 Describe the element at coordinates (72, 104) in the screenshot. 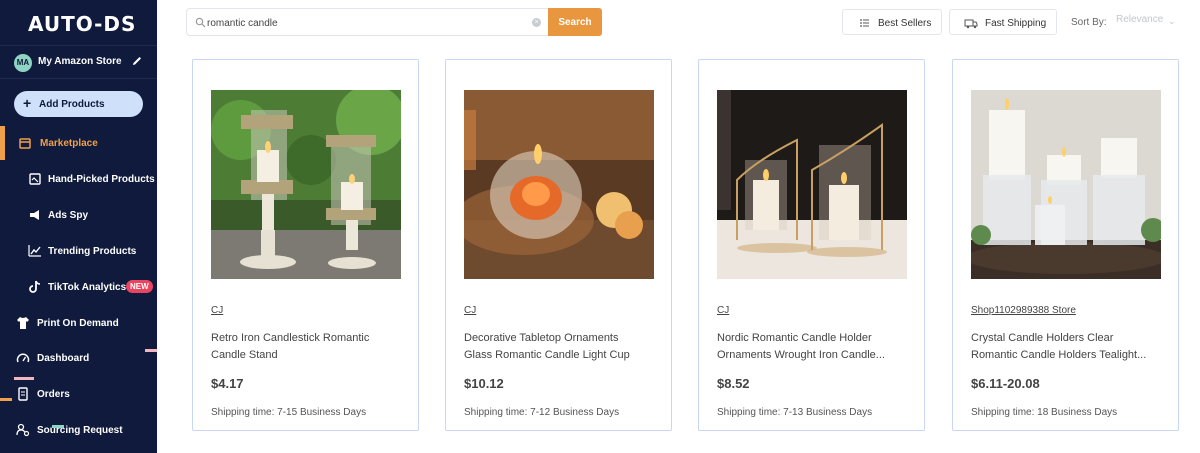

I see `add-products-label: Add Products` at that location.